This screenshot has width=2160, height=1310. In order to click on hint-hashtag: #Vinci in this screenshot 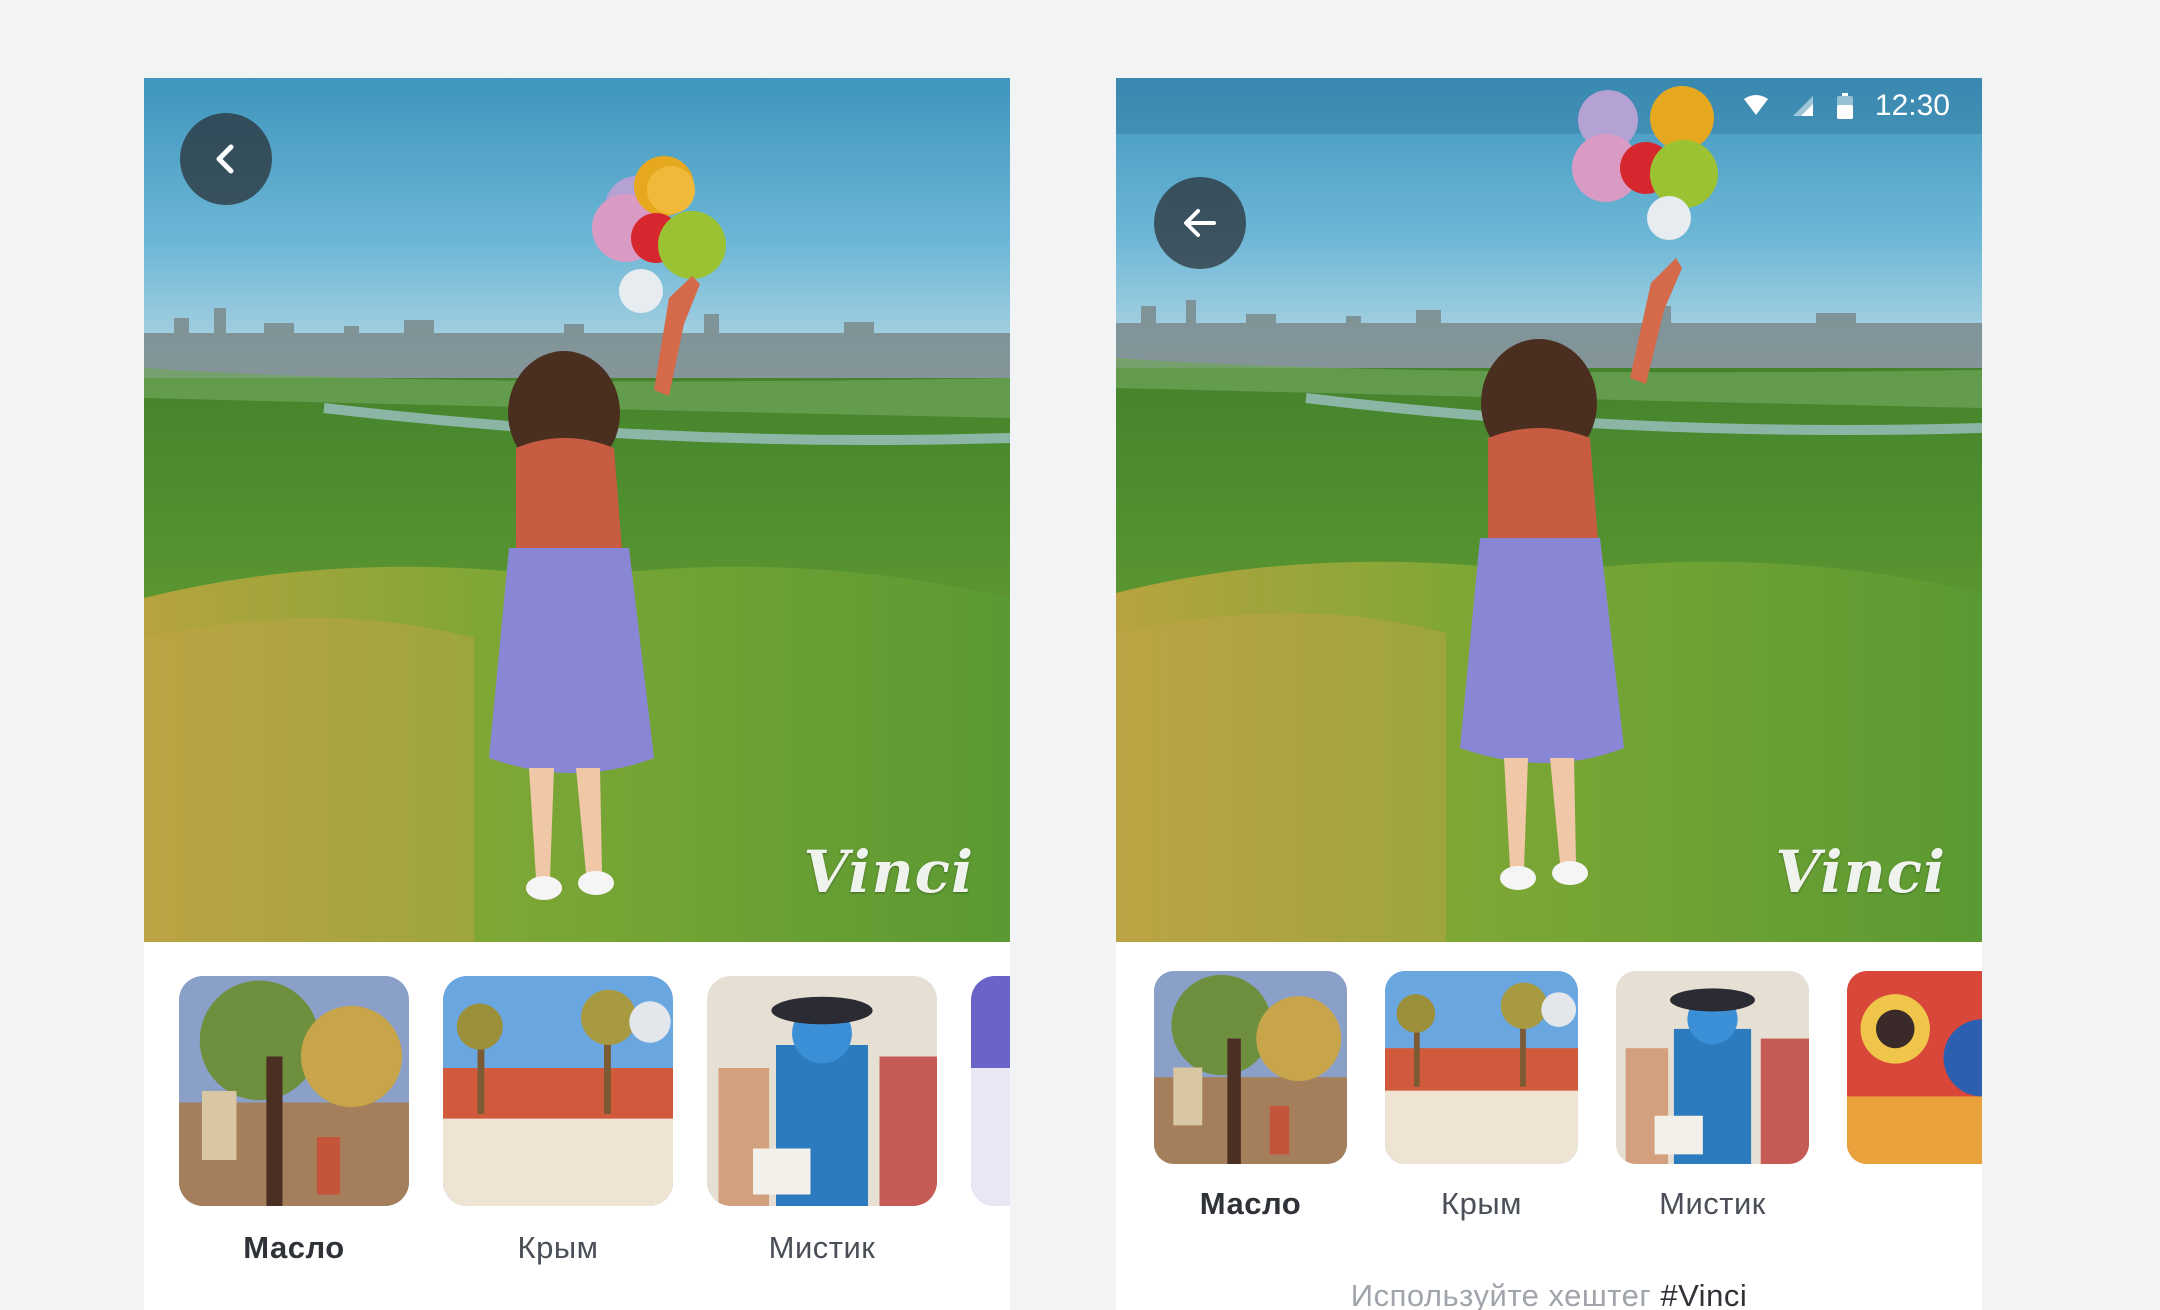, I will do `click(1704, 1294)`.